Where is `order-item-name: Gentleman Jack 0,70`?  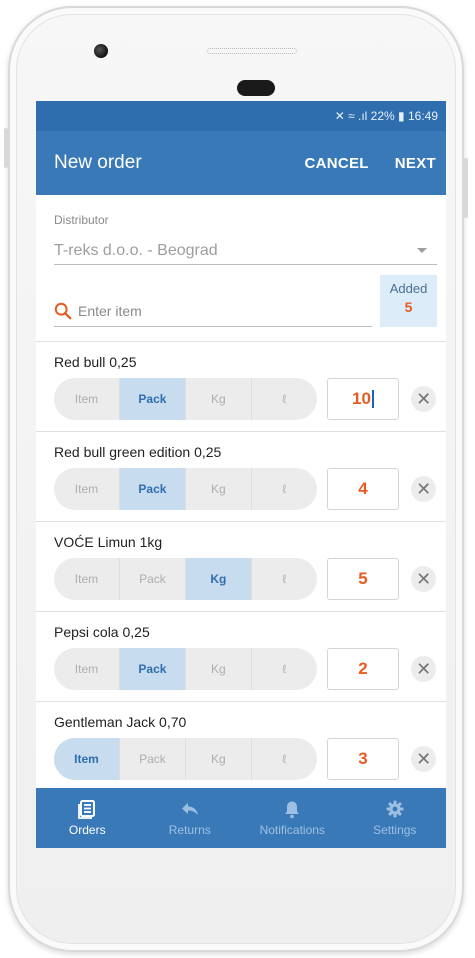 order-item-name: Gentleman Jack 0,70 is located at coordinates (120, 722).